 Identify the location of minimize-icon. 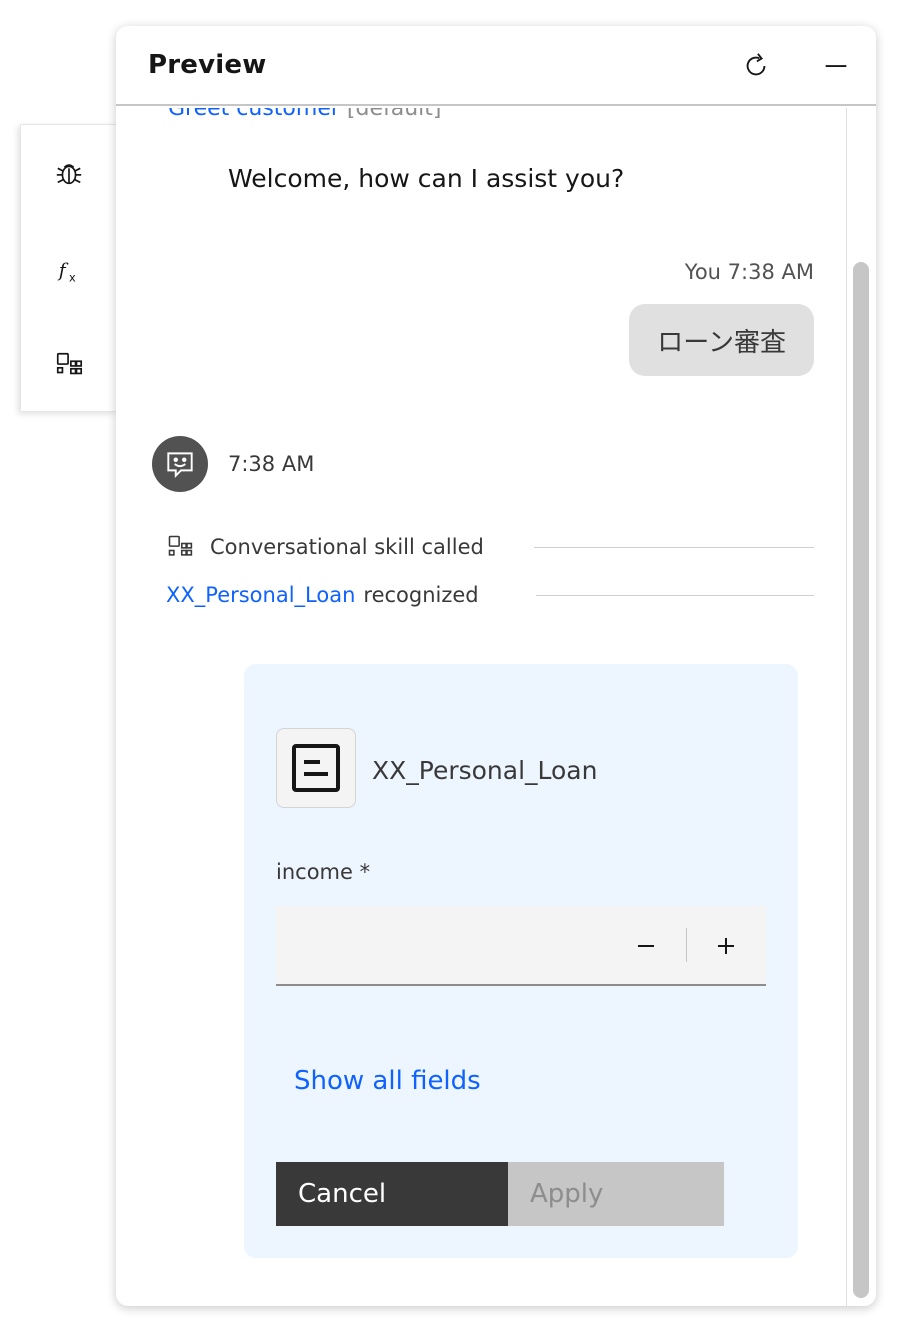
(836, 66).